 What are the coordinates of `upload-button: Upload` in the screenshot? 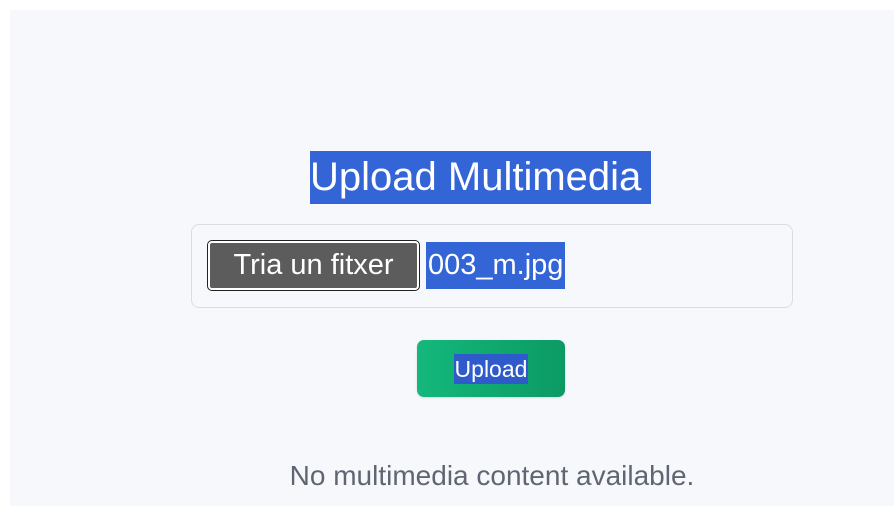 It's located at (491, 368).